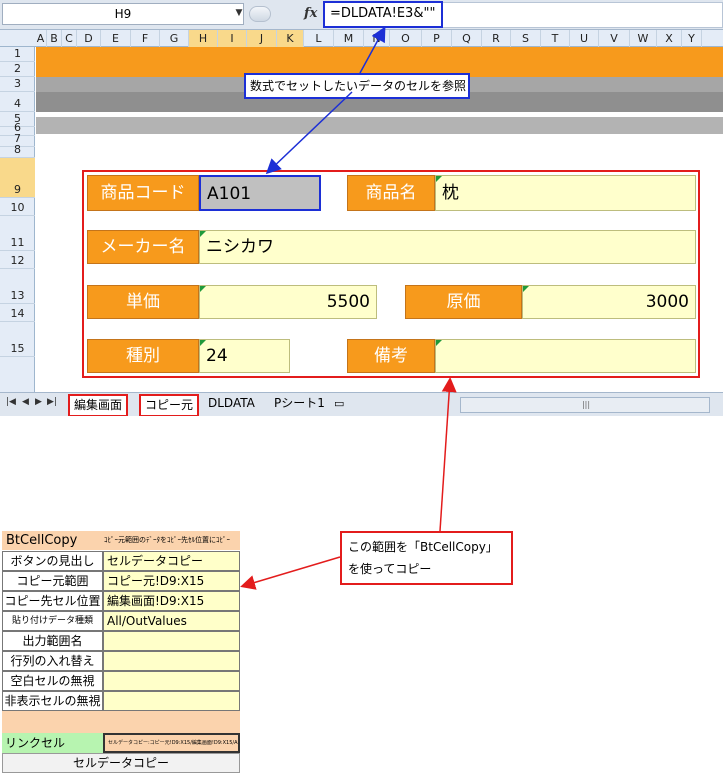  I want to click on row-header-1: 1, so click(17, 54).